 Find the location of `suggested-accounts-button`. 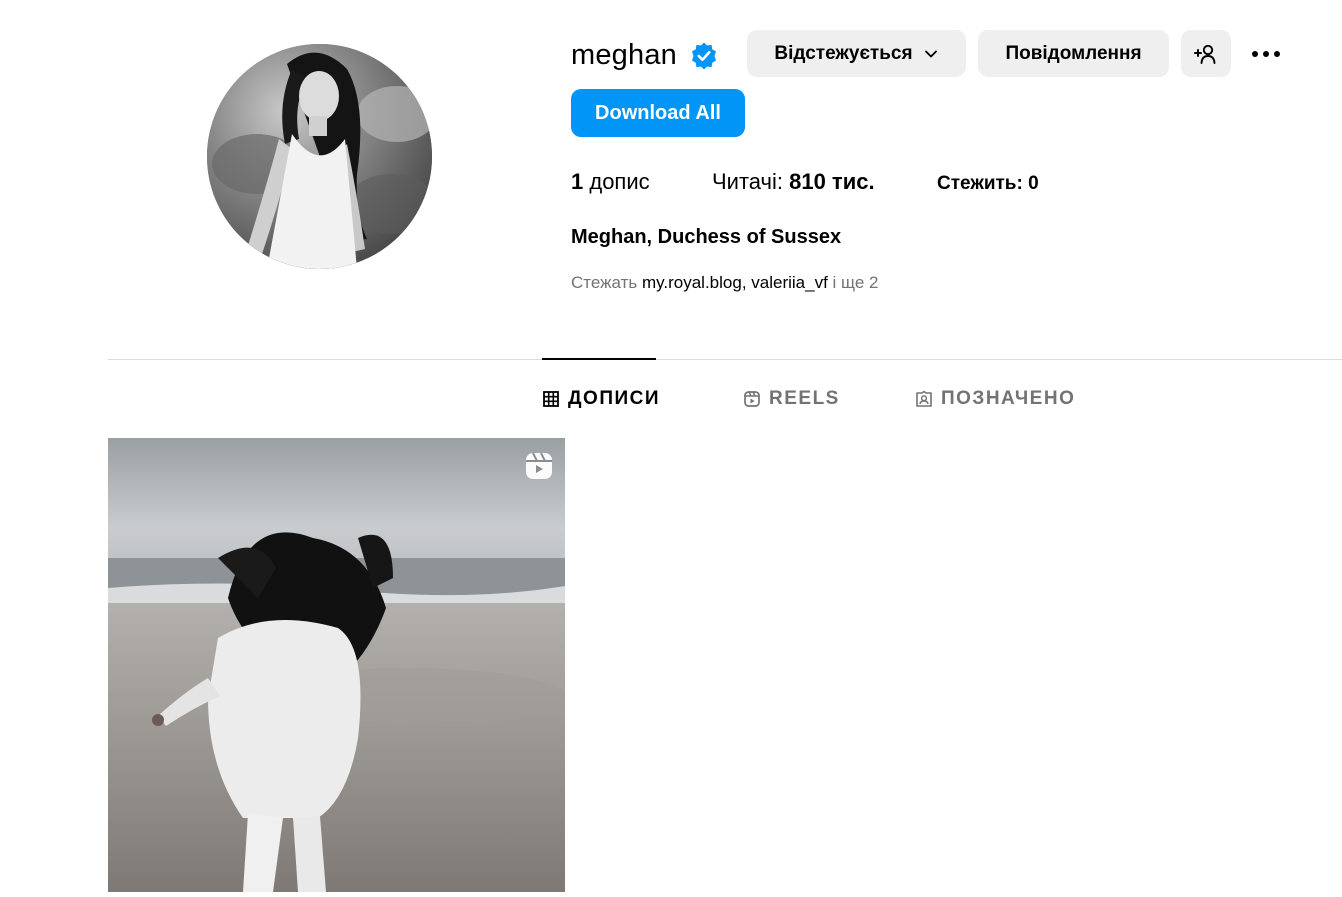

suggested-accounts-button is located at coordinates (1206, 53).